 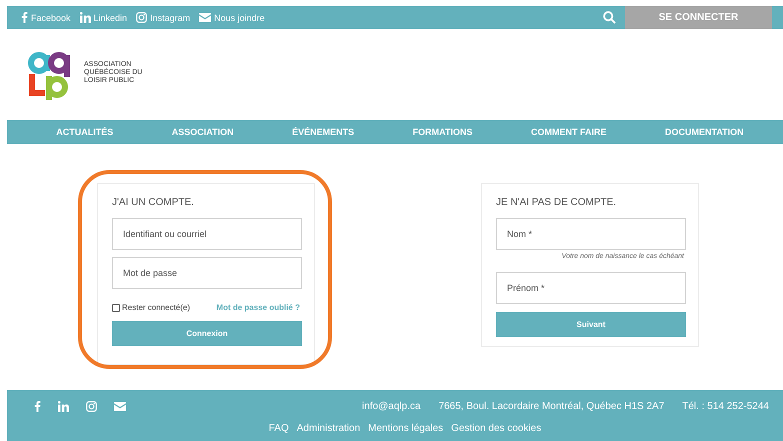 What do you see at coordinates (328, 428) in the screenshot?
I see `footer-link: Administration` at bounding box center [328, 428].